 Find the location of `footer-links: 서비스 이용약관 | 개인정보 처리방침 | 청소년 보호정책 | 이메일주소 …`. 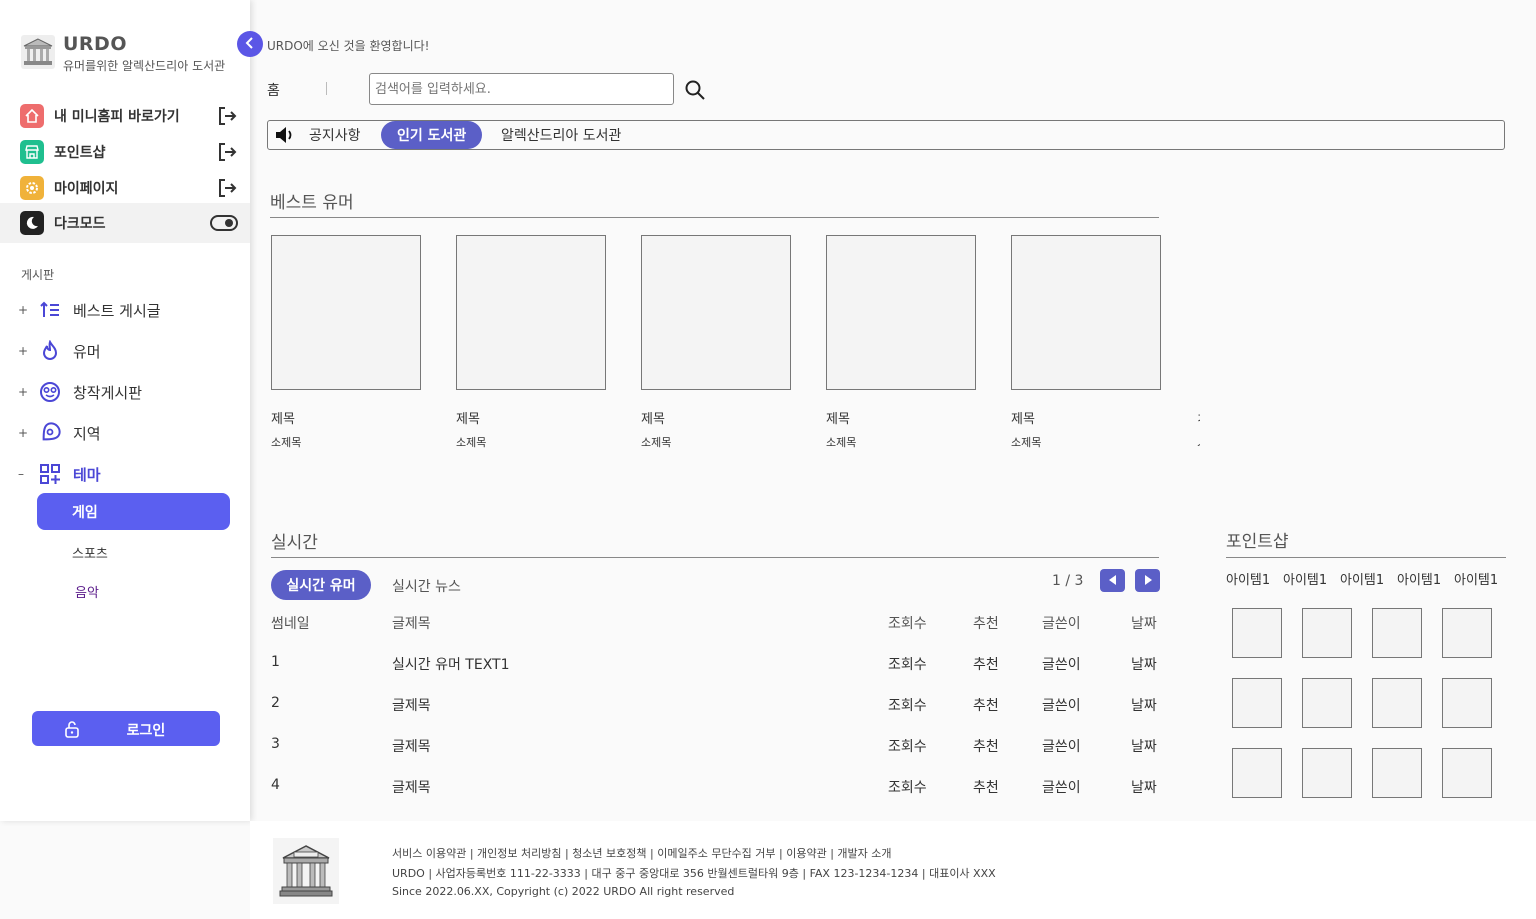

footer-links: 서비스 이용약관 | 개인정보 처리방침 | 청소년 보호정책 | 이메일주소 … is located at coordinates (642, 853).